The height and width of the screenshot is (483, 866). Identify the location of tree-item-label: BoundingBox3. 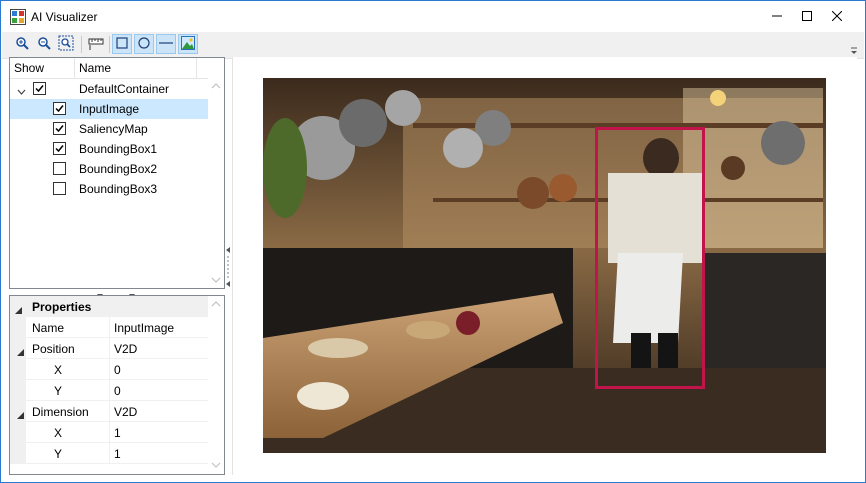
(118, 189).